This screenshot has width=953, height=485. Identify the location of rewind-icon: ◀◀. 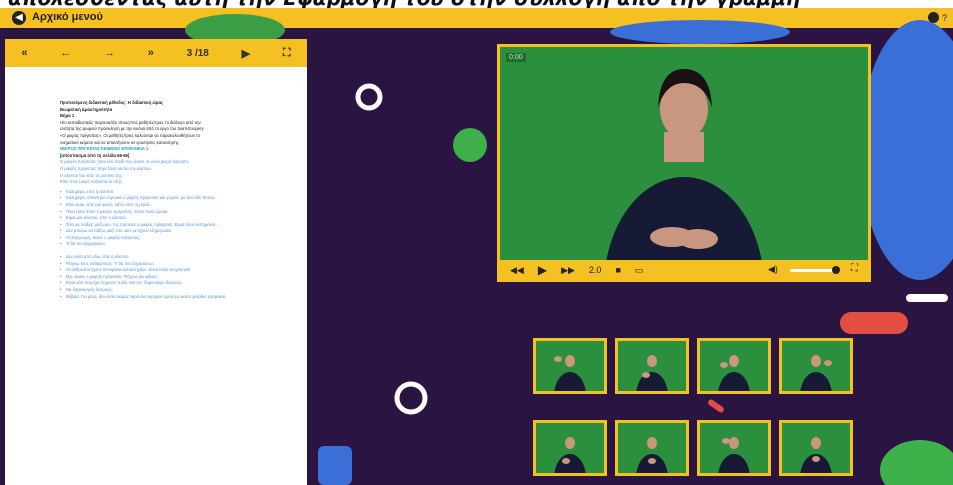
(517, 270).